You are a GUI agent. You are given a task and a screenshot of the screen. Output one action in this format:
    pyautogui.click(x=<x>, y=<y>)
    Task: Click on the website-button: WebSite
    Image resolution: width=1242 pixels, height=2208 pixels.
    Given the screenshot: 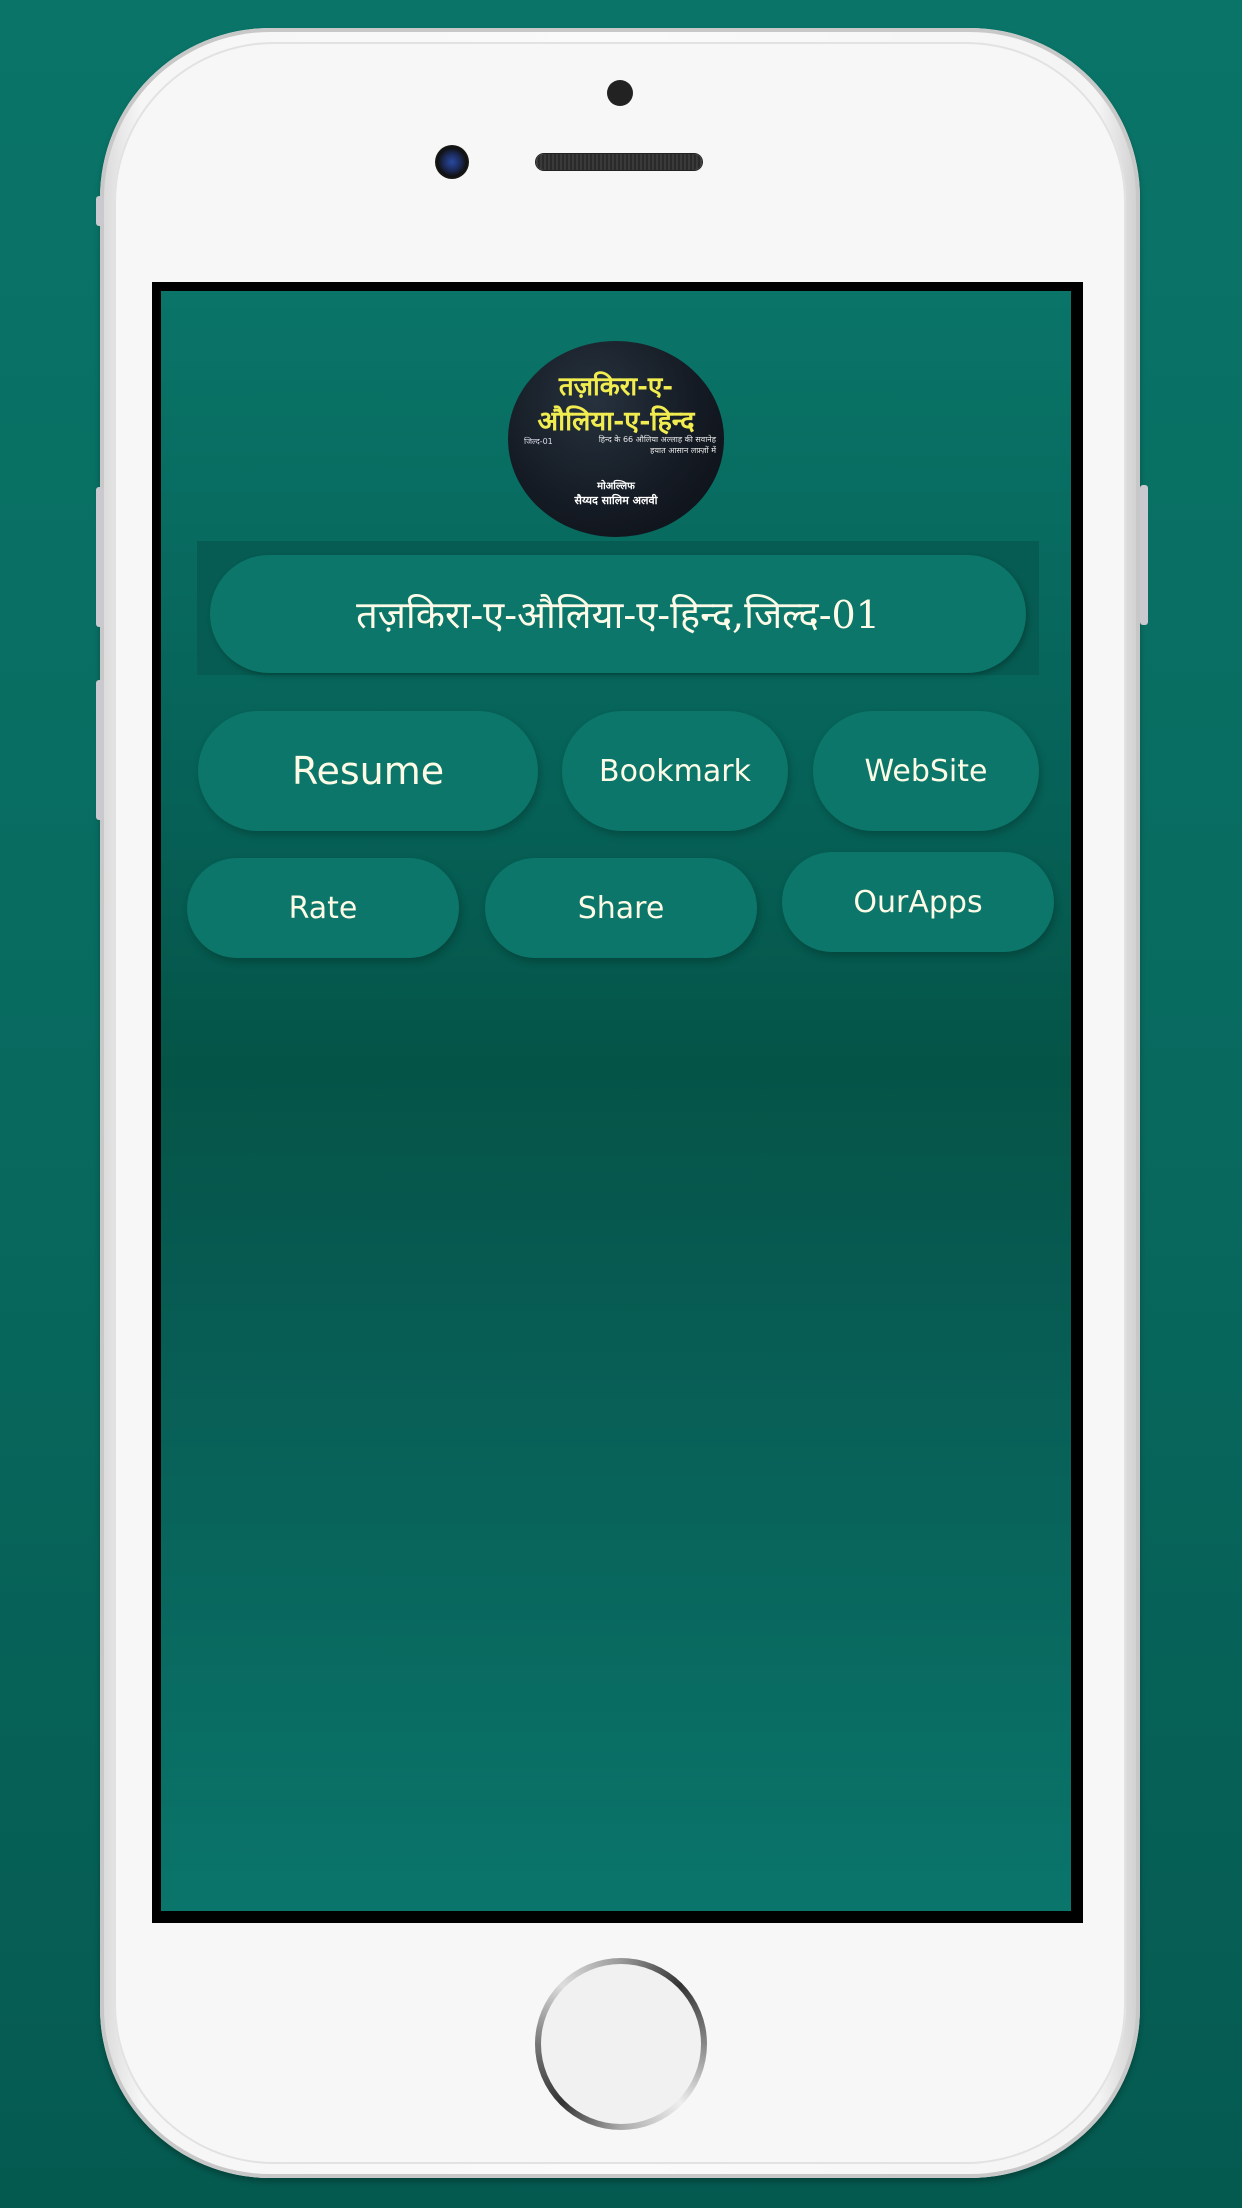 What is the action you would take?
    pyautogui.click(x=926, y=771)
    